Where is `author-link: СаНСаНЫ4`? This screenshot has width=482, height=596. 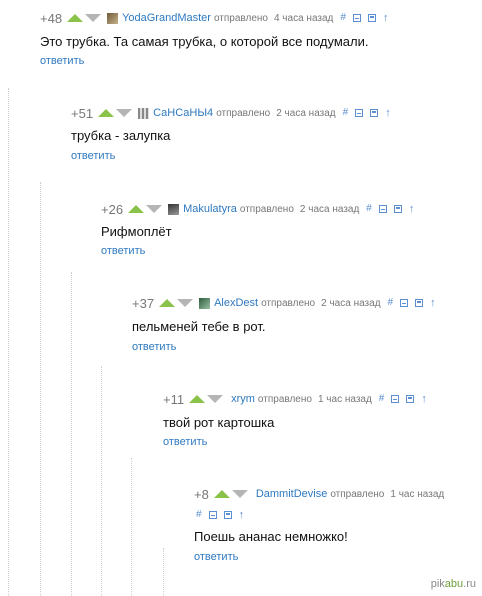
author-link: СаНСаНЫ4 is located at coordinates (183, 113).